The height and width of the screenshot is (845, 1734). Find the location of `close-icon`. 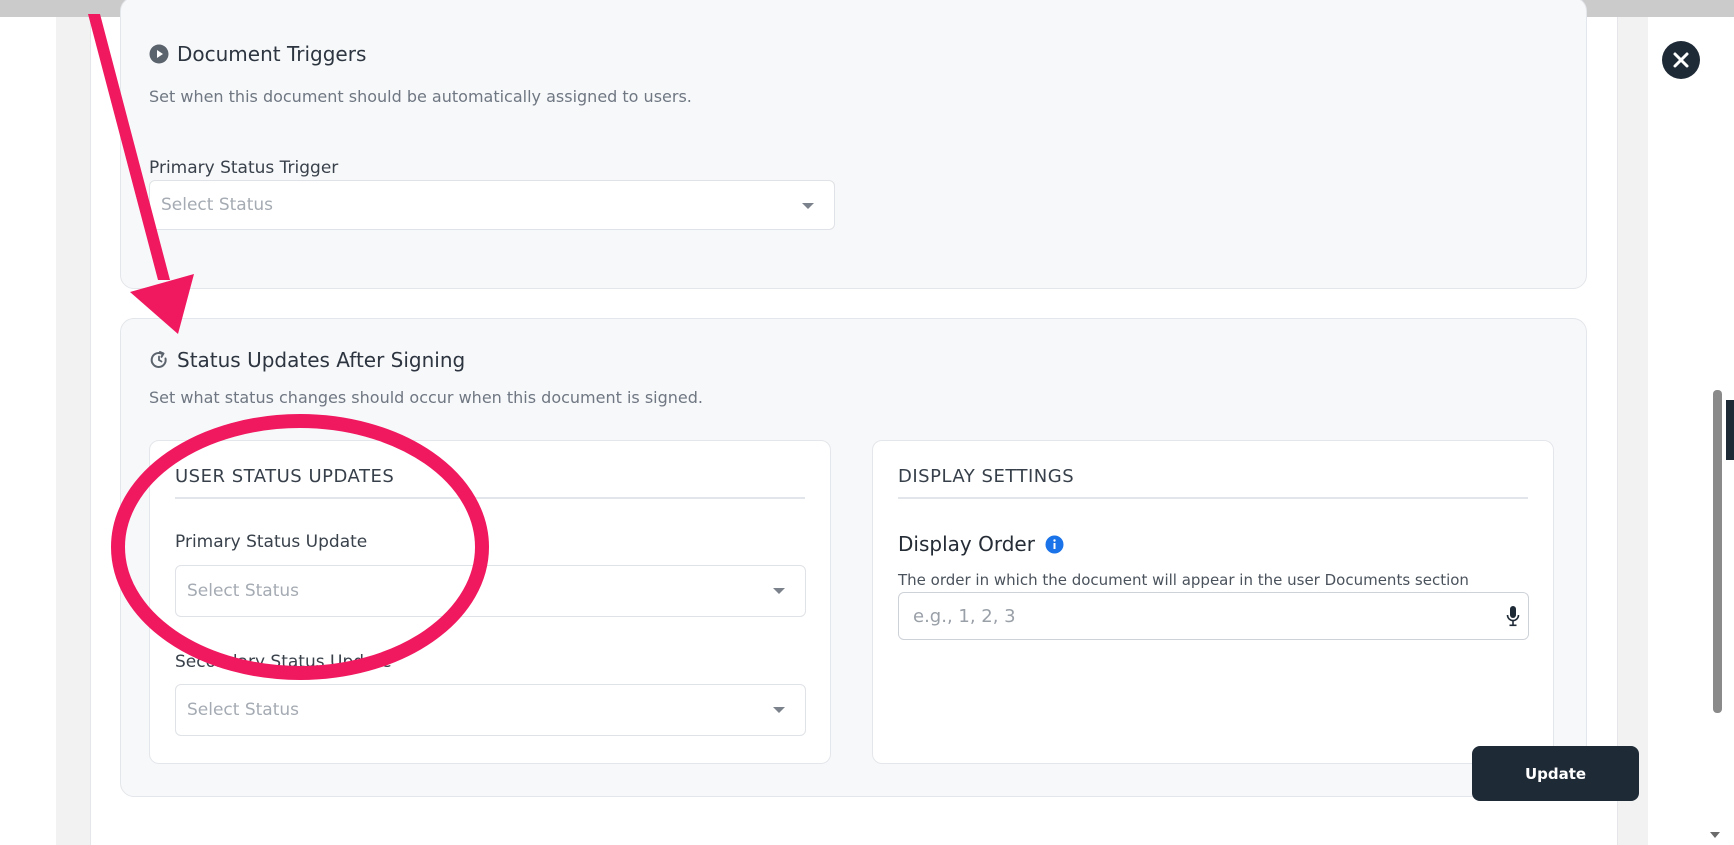

close-icon is located at coordinates (1681, 60).